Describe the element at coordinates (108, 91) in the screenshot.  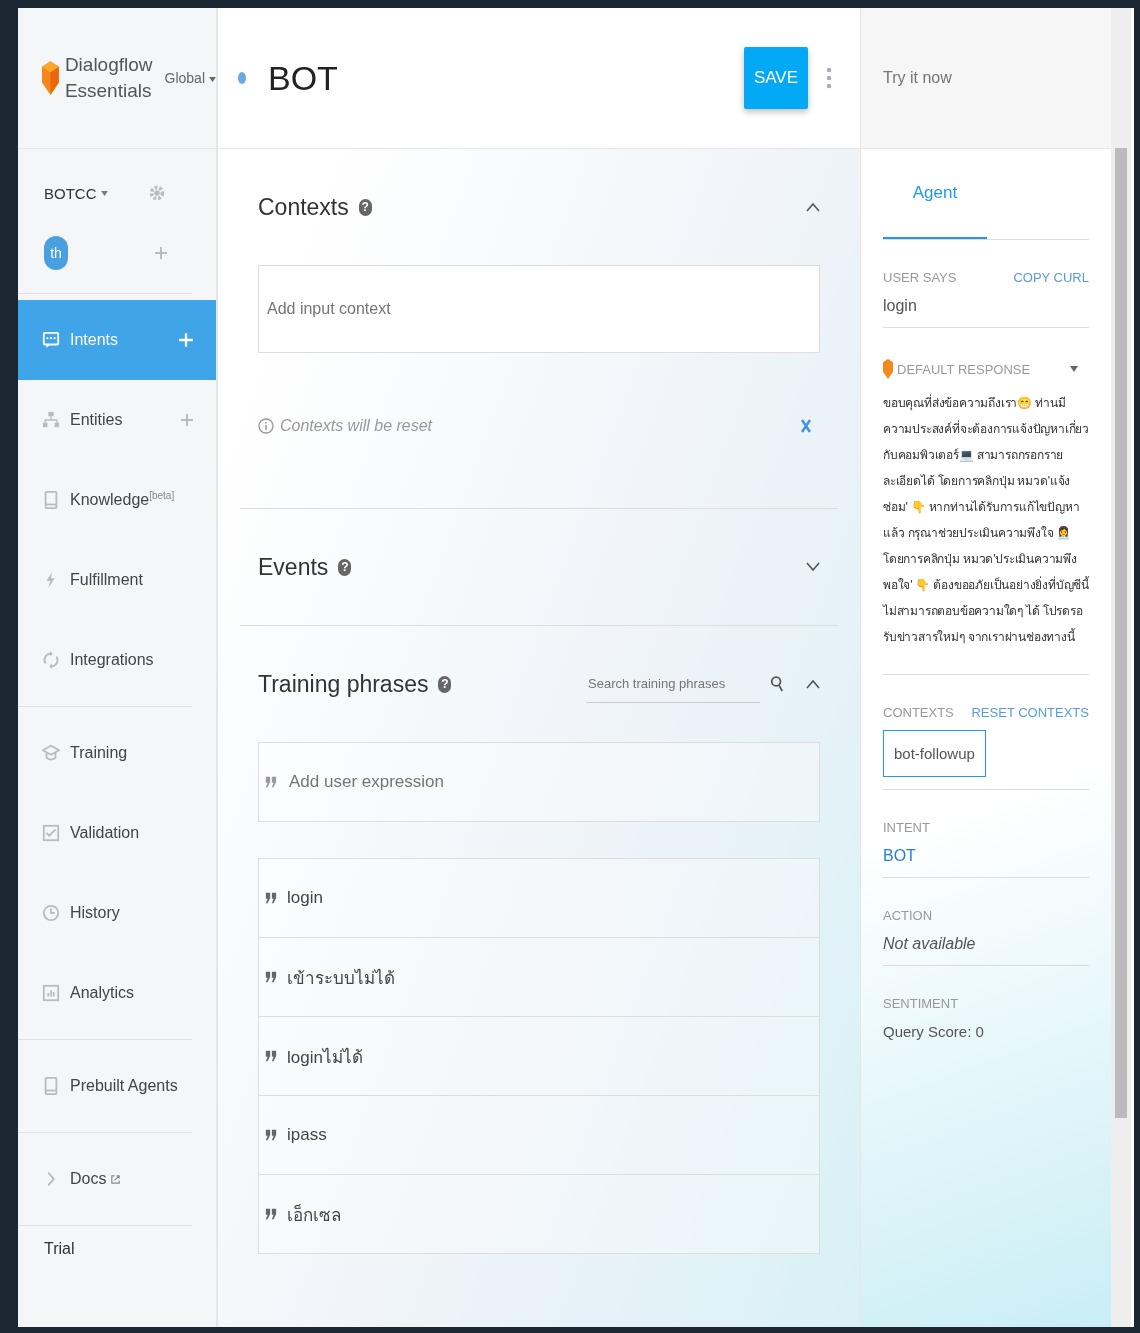
I see `brand-name: Essentials` at that location.